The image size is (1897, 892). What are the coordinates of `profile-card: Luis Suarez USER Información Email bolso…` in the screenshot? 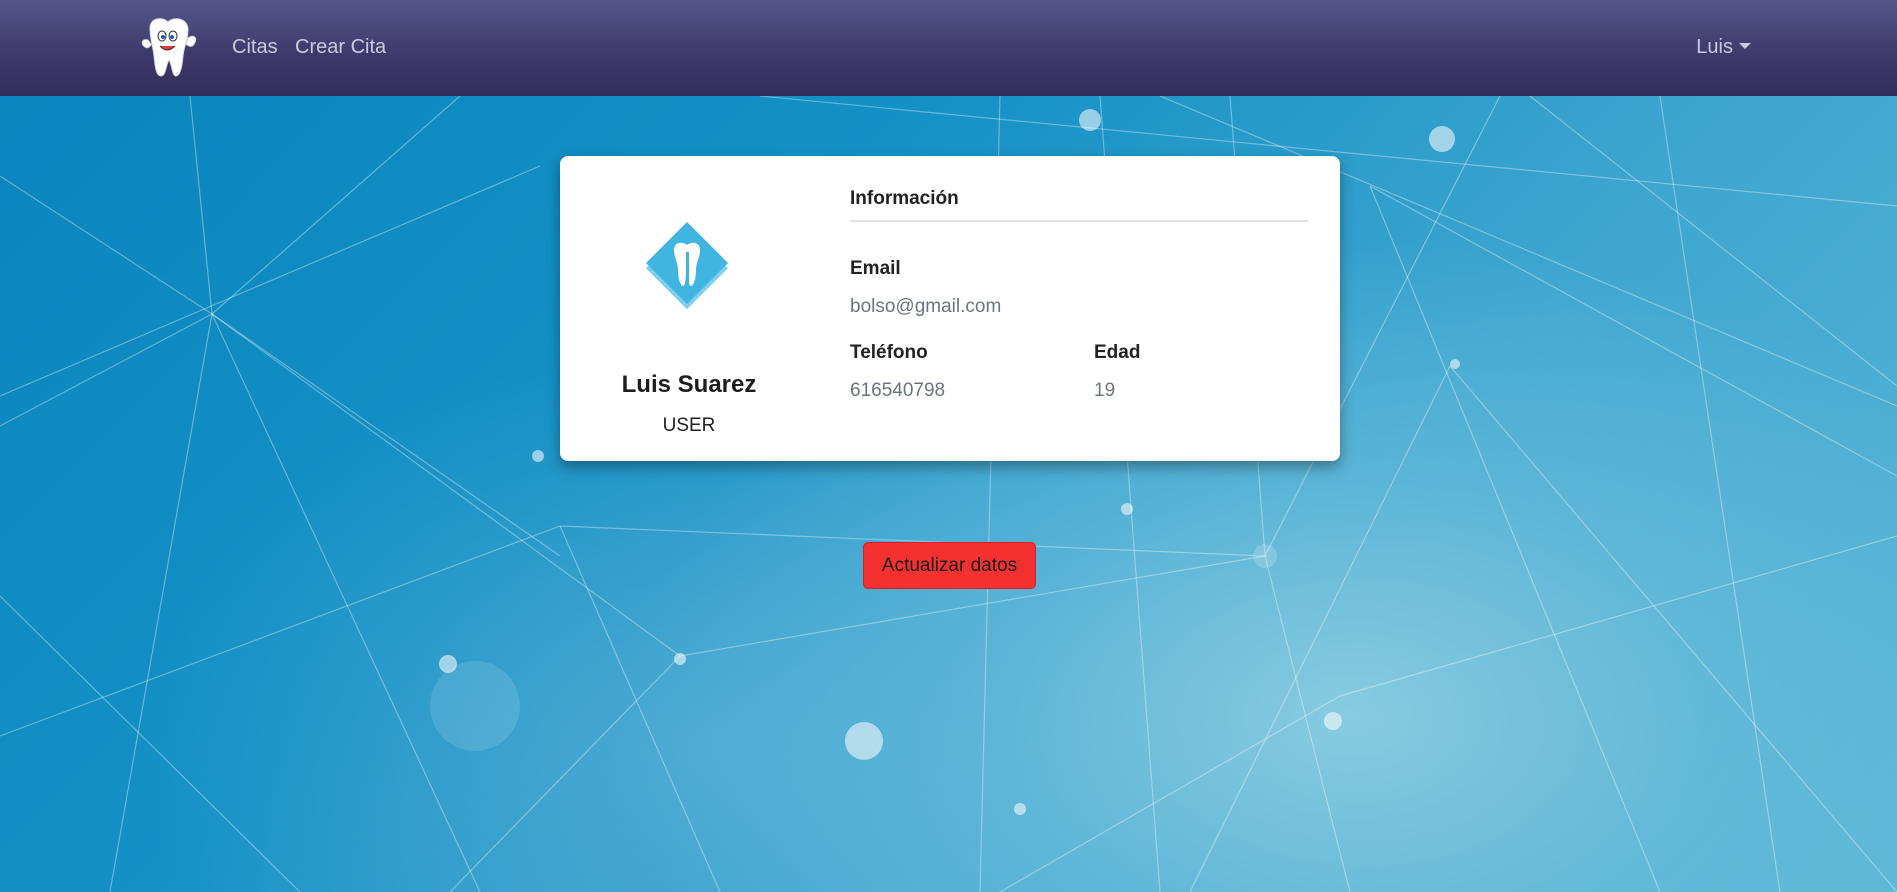 It's located at (950, 308).